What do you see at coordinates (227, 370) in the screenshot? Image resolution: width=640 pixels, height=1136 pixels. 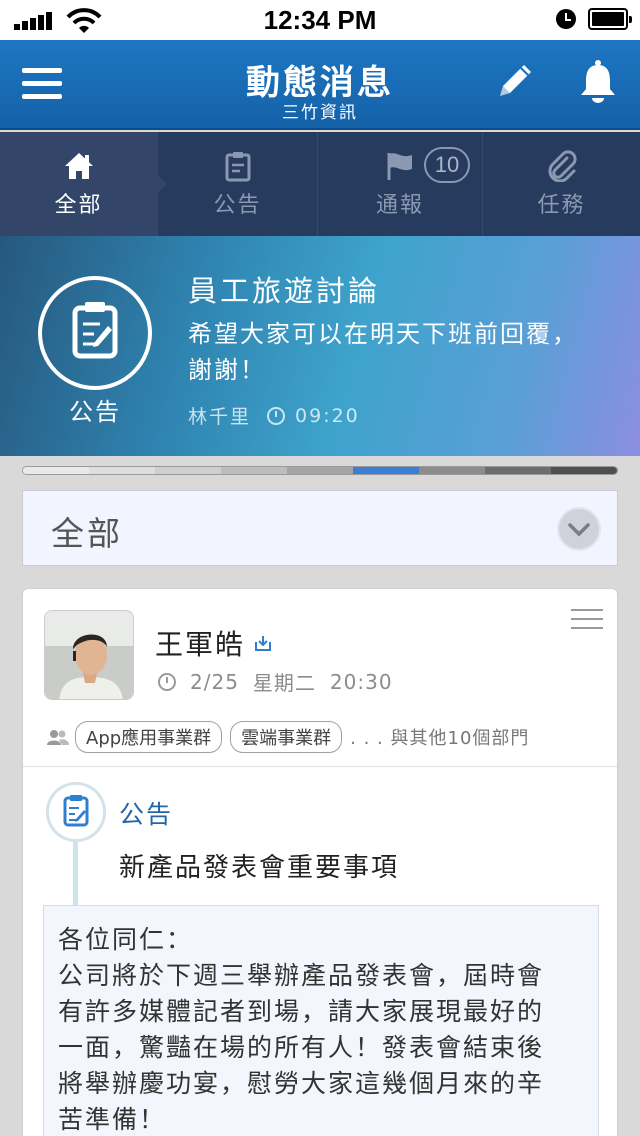 I see `banner-body-line: 謝謝！` at bounding box center [227, 370].